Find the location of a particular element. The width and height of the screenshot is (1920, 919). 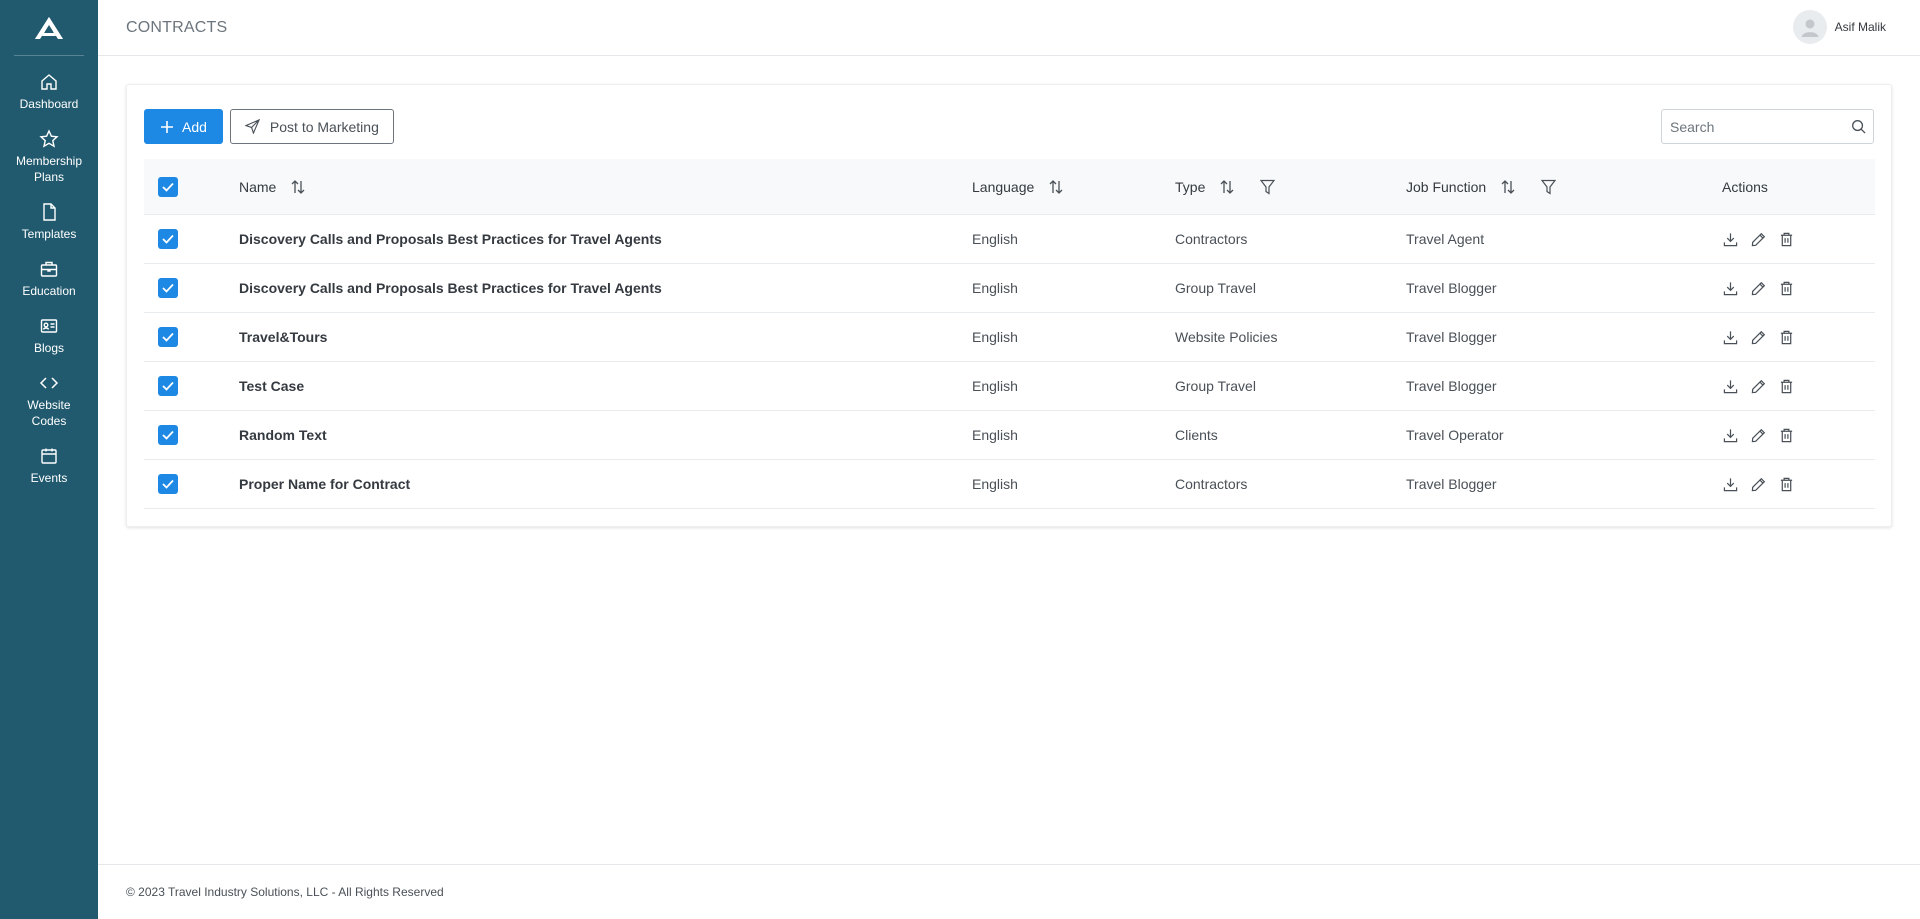

cell-job-function: Travel Operator is located at coordinates (1455, 435).